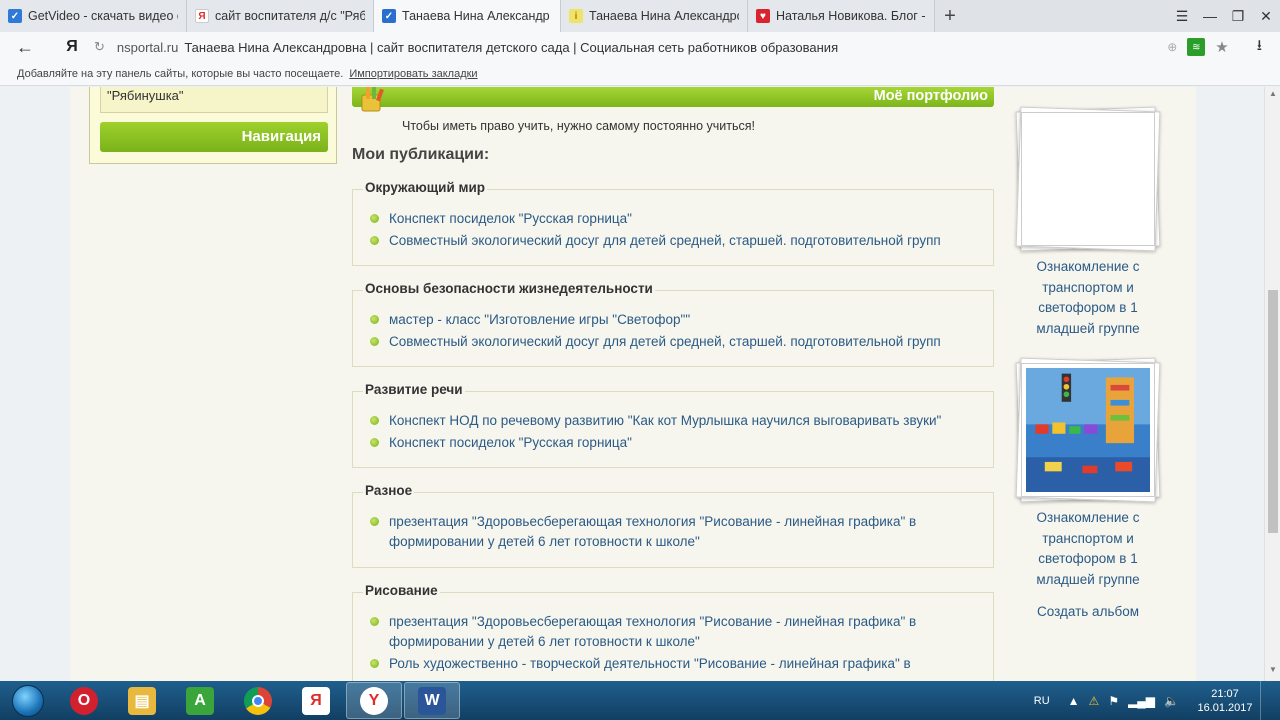 The image size is (1280, 720). I want to click on tab-tanaeva: i Танаева Нина Александров, so click(654, 16).